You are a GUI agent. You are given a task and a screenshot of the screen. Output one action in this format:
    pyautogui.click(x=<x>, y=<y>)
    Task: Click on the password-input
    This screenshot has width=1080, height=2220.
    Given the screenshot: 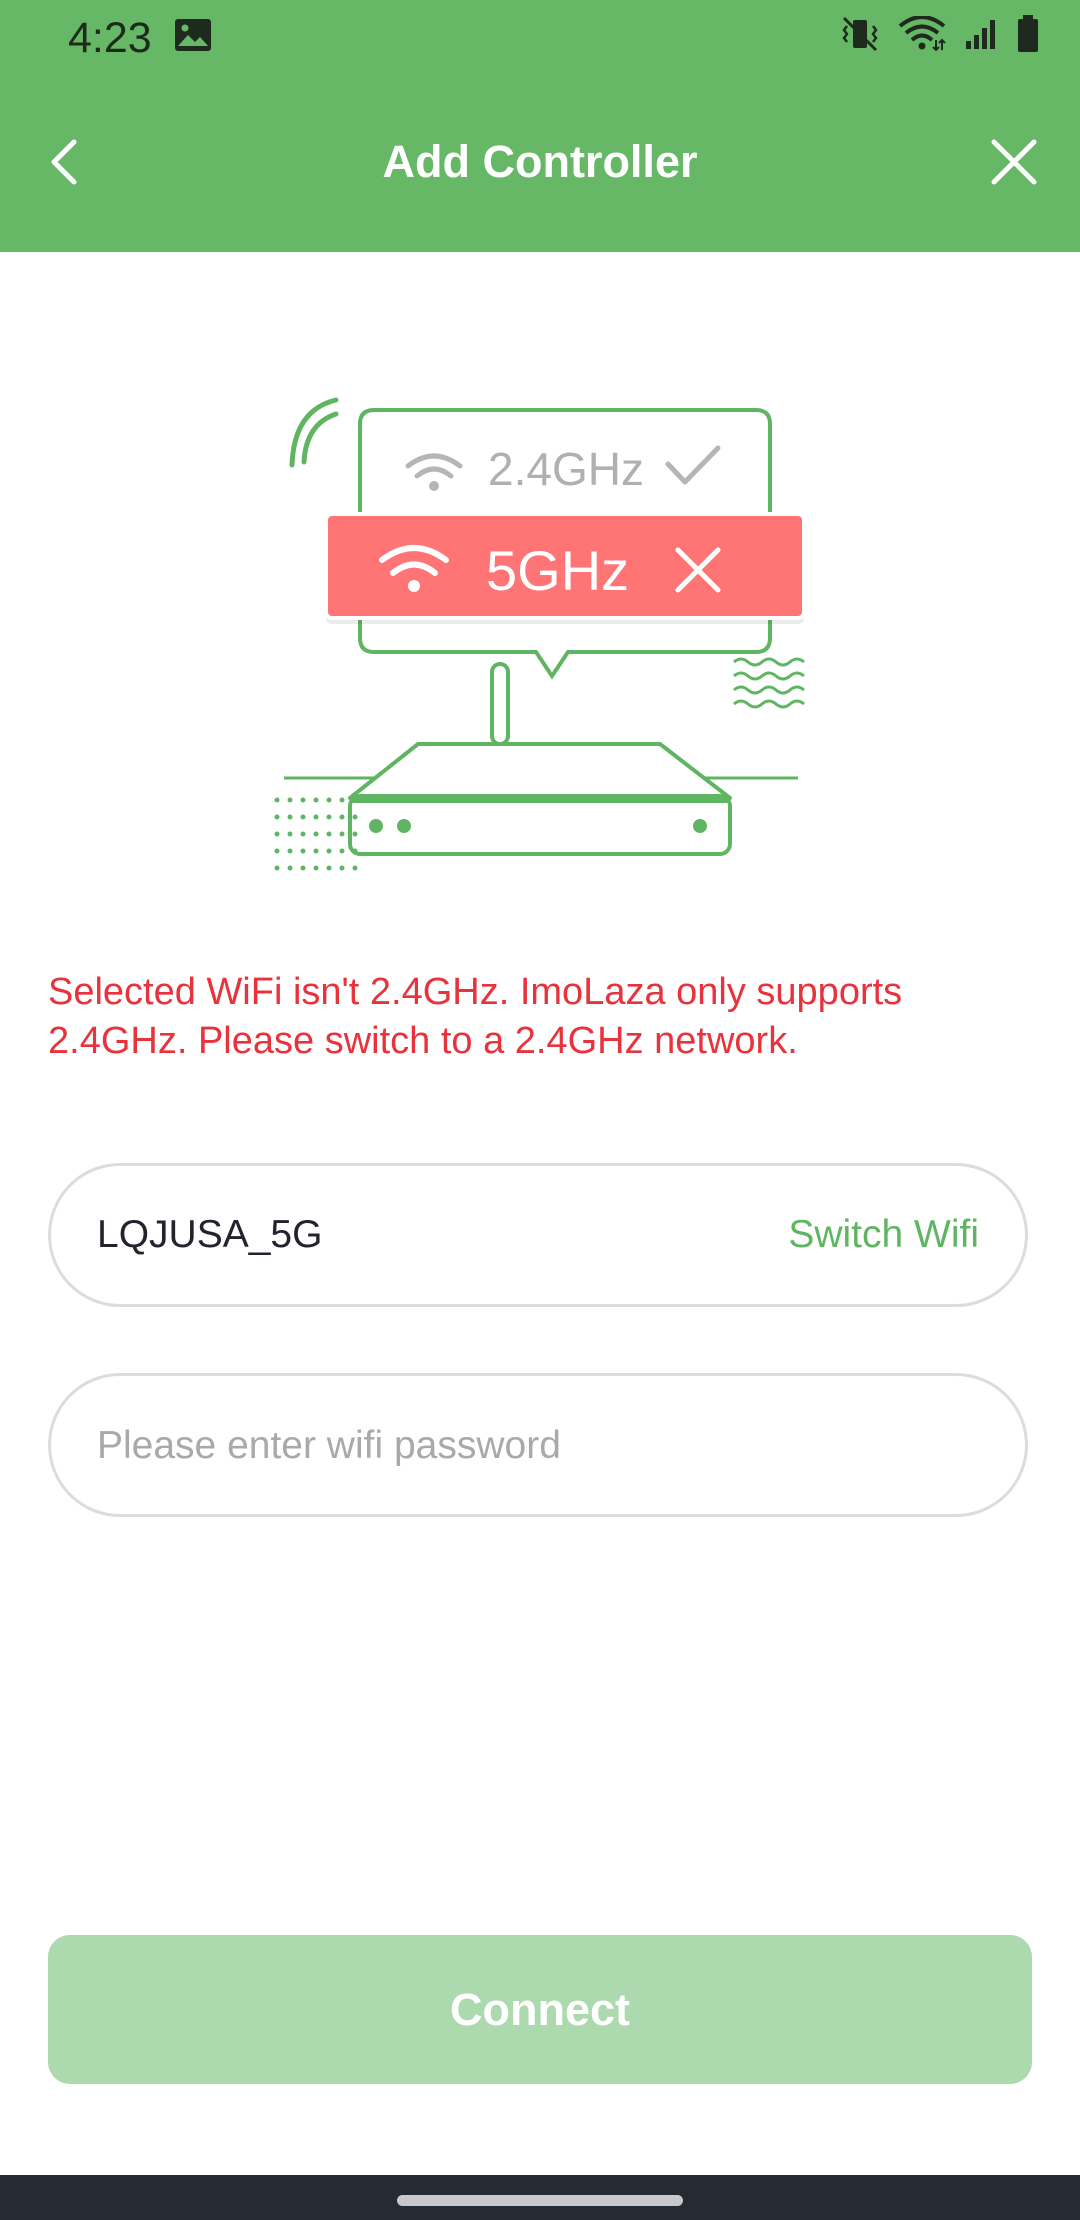 What is the action you would take?
    pyautogui.click(x=537, y=1446)
    